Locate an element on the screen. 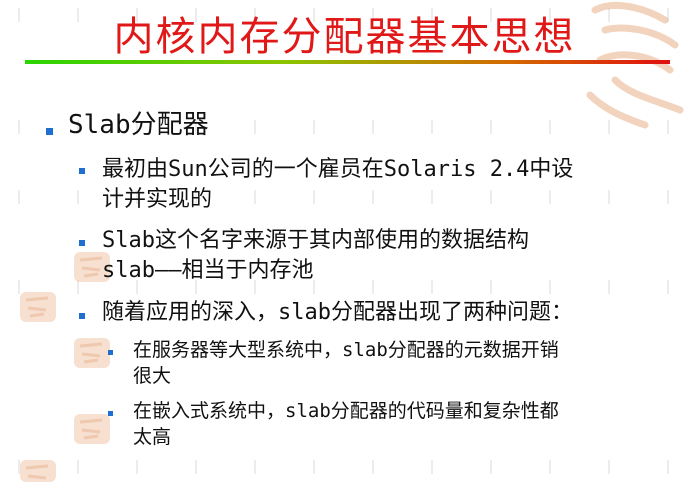 Image resolution: width=689 pixels, height=482 pixels. bullet-l3-1-line2: 很大 is located at coordinates (152, 376).